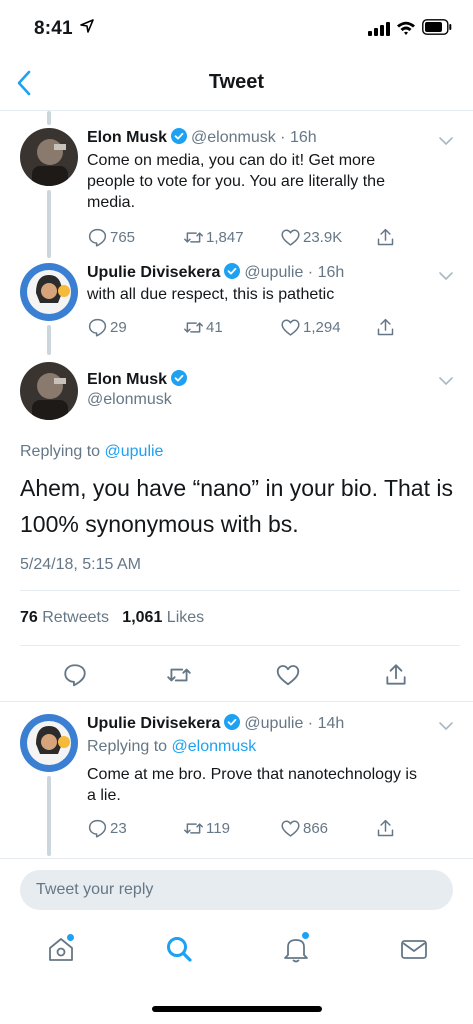 Image resolution: width=473 pixels, height=1024 pixels. What do you see at coordinates (118, 828) in the screenshot?
I see `reply-count: 23` at bounding box center [118, 828].